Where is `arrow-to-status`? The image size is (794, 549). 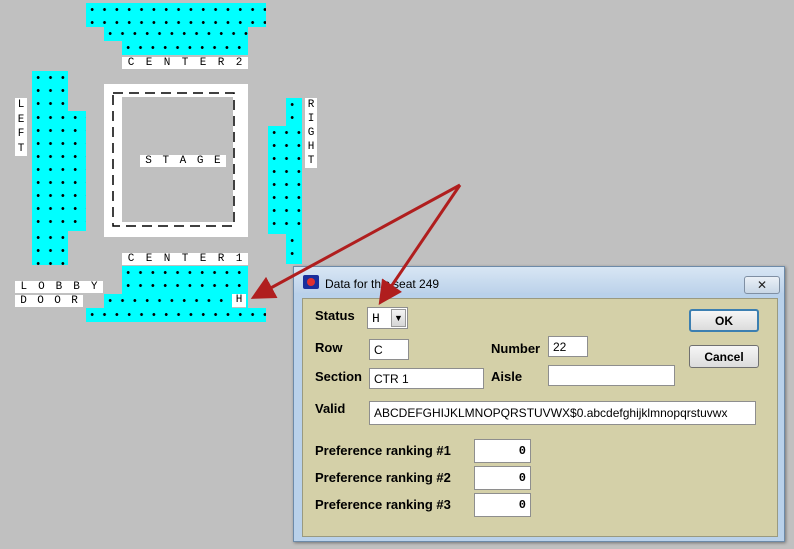
arrow-to-status is located at coordinates (420, 244).